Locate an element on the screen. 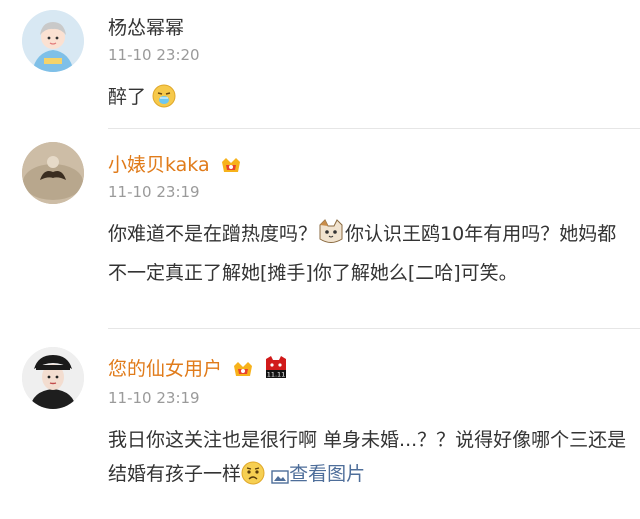 This screenshot has height=519, width=640. view-image-link: 查看图片 is located at coordinates (318, 474).